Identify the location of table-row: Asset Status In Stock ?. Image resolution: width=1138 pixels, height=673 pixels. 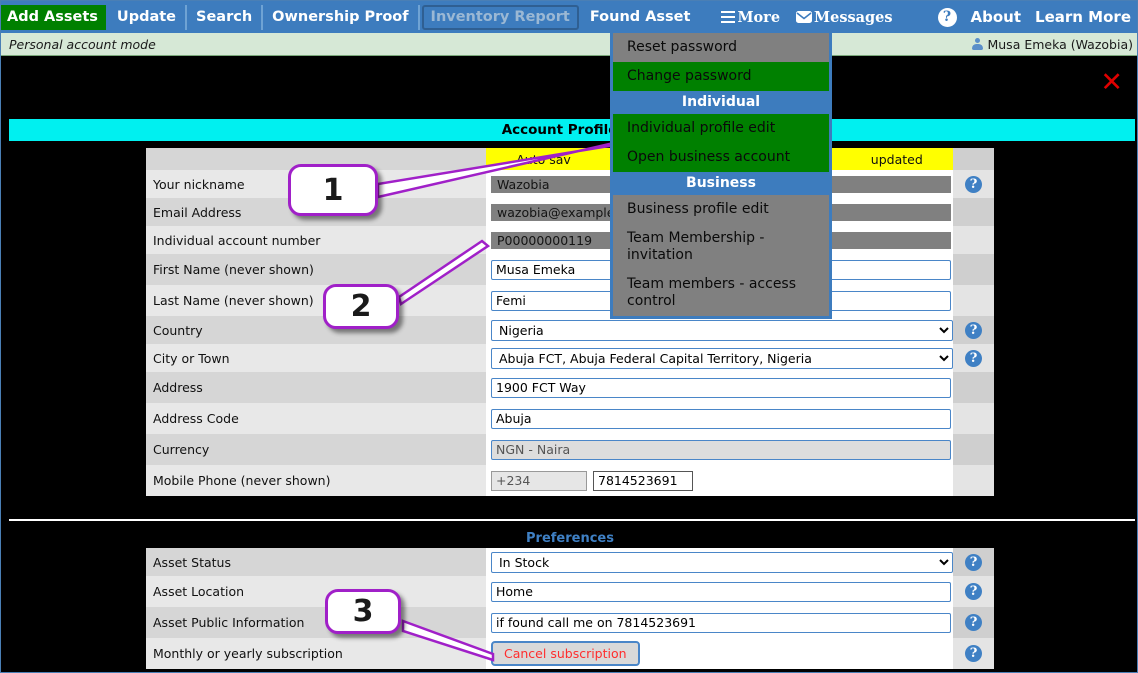
(570, 562).